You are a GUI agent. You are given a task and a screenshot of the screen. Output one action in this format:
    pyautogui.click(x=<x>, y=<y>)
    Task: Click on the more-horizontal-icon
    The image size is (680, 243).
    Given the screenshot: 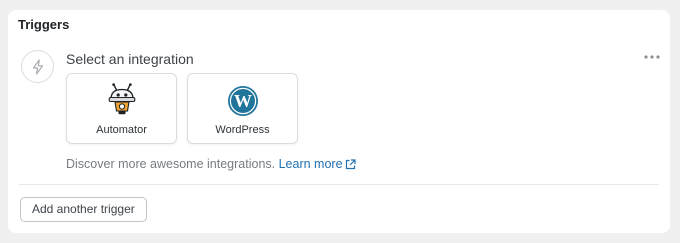 What is the action you would take?
    pyautogui.click(x=652, y=57)
    